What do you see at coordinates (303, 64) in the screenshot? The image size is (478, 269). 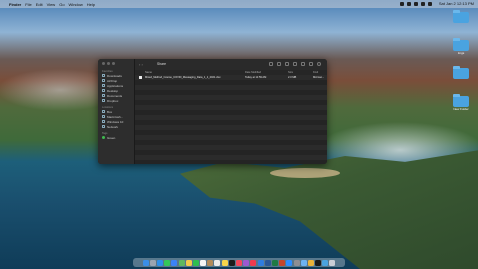 I see `action-icon` at bounding box center [303, 64].